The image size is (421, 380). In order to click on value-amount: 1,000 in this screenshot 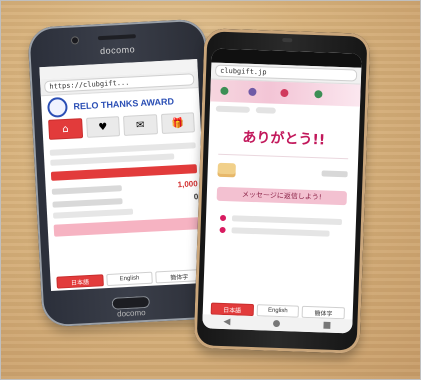, I will do `click(187, 184)`.